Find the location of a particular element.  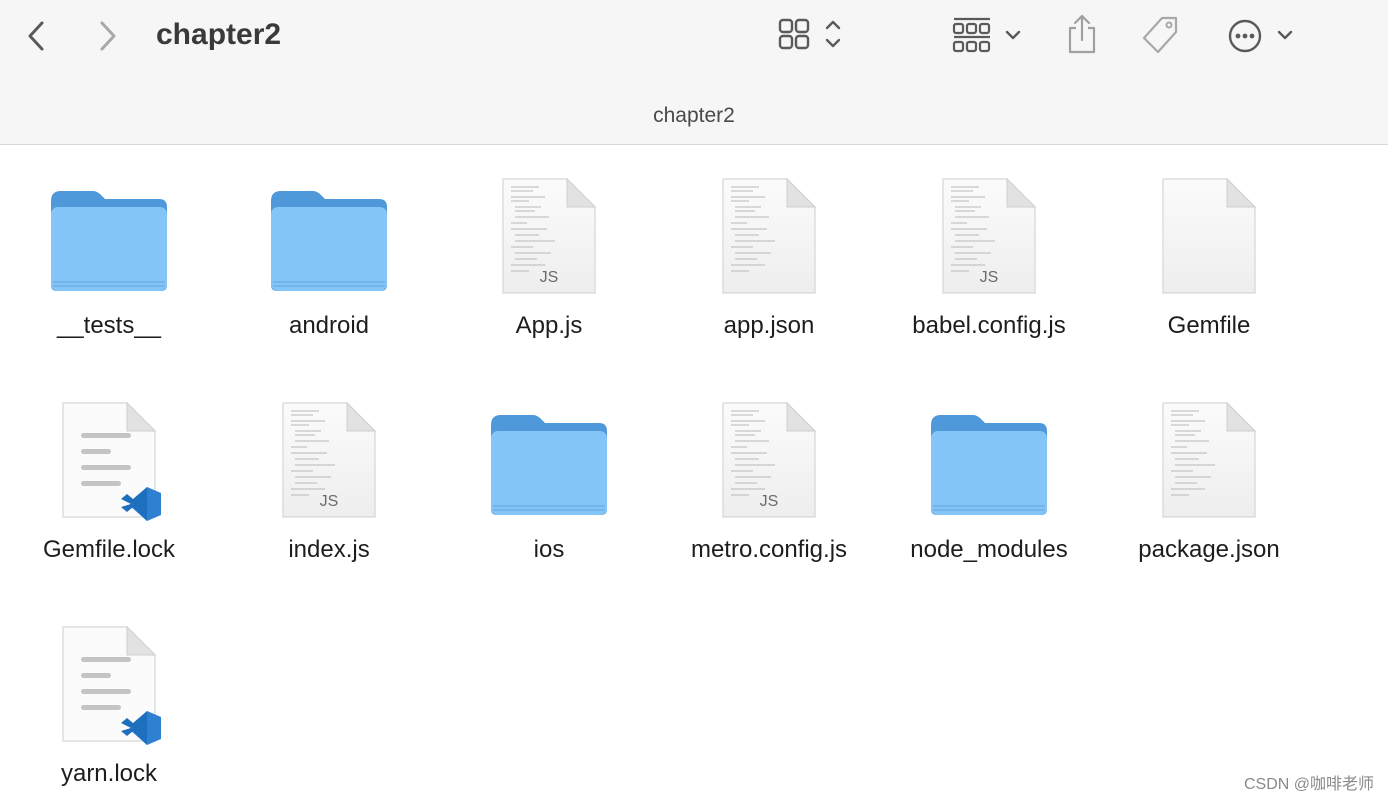

file-item: app.json is located at coordinates (769, 250).